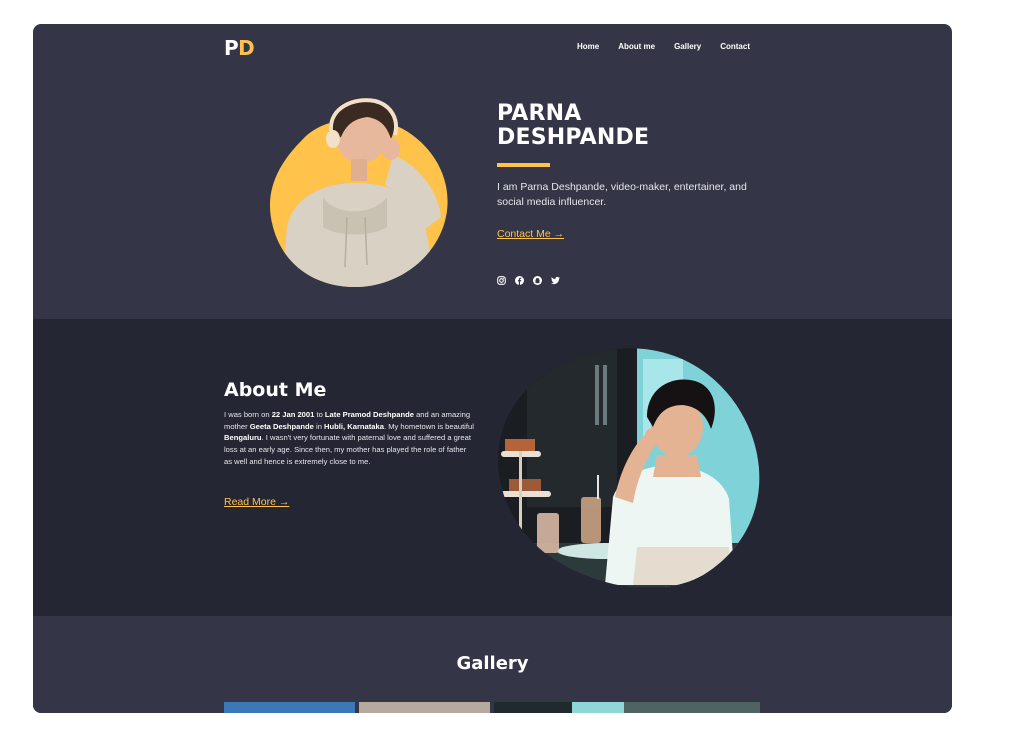  What do you see at coordinates (530, 234) in the screenshot?
I see `contact-me-link: Contact Me →` at bounding box center [530, 234].